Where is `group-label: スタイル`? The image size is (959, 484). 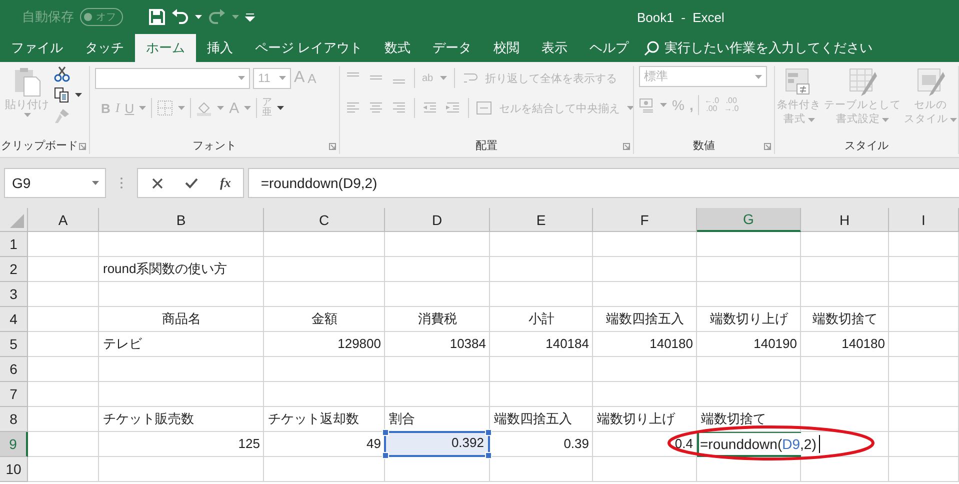
group-label: スタイル is located at coordinates (866, 145).